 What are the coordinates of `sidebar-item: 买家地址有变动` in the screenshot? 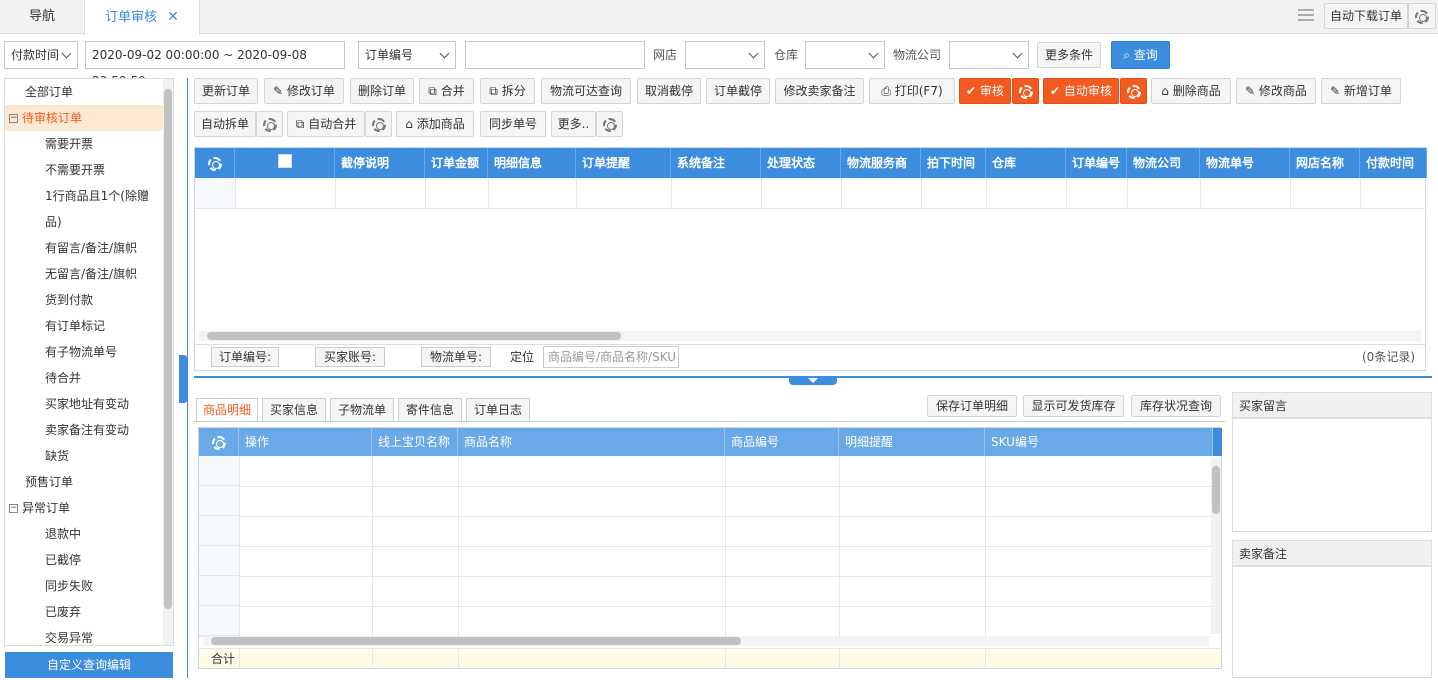 It's located at (67, 404).